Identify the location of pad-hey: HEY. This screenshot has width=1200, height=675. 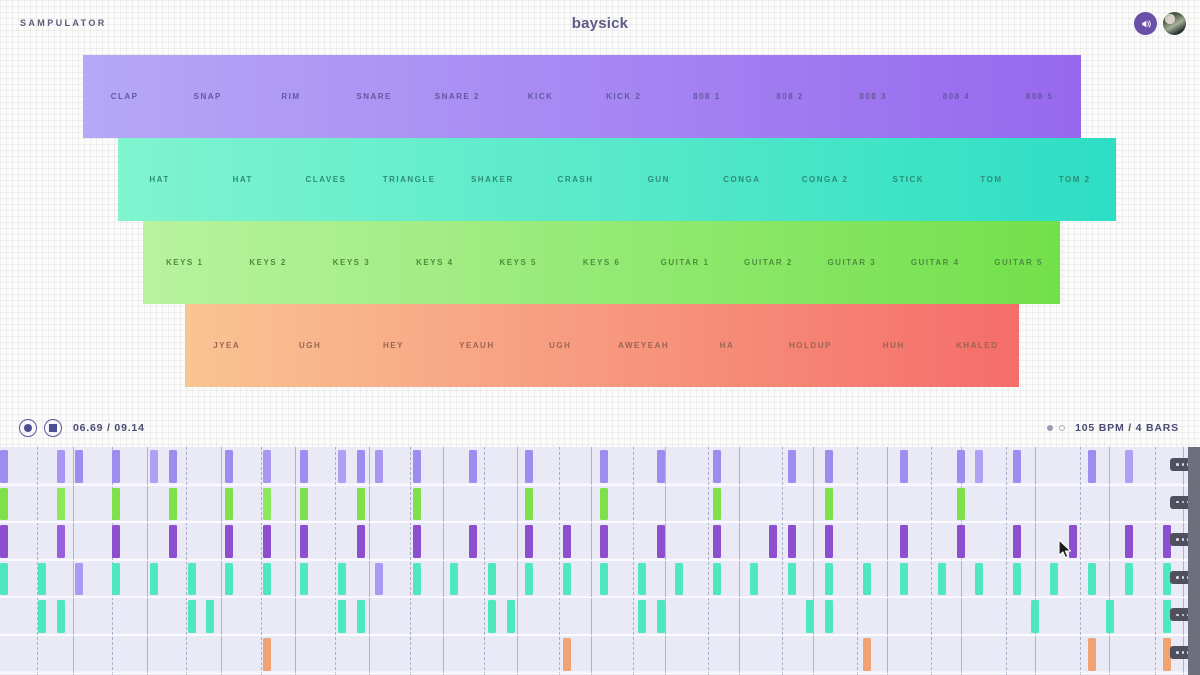
(393, 345).